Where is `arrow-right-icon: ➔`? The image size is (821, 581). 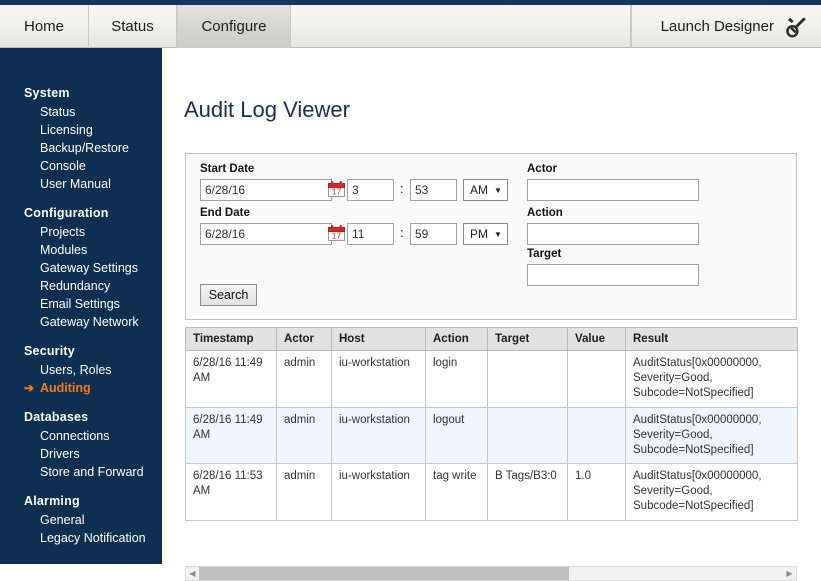 arrow-right-icon: ➔ is located at coordinates (29, 388).